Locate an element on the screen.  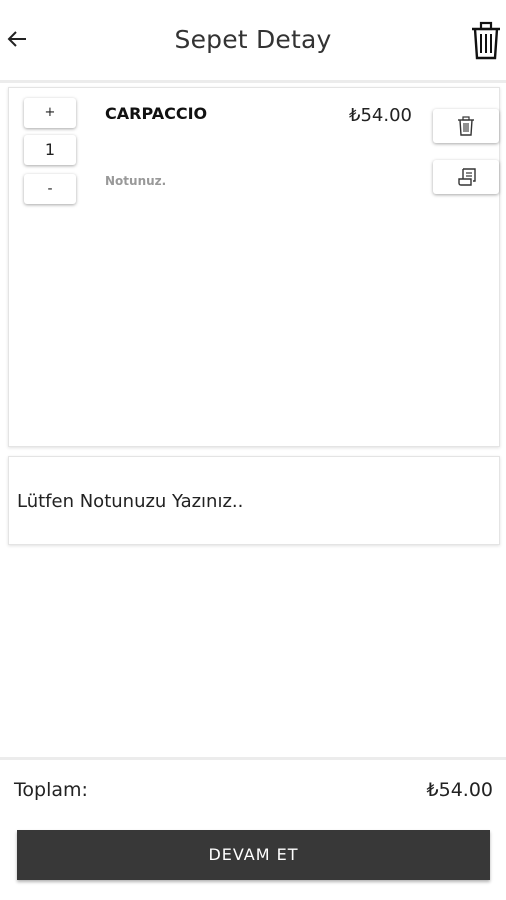
footer-divider is located at coordinates (253, 758).